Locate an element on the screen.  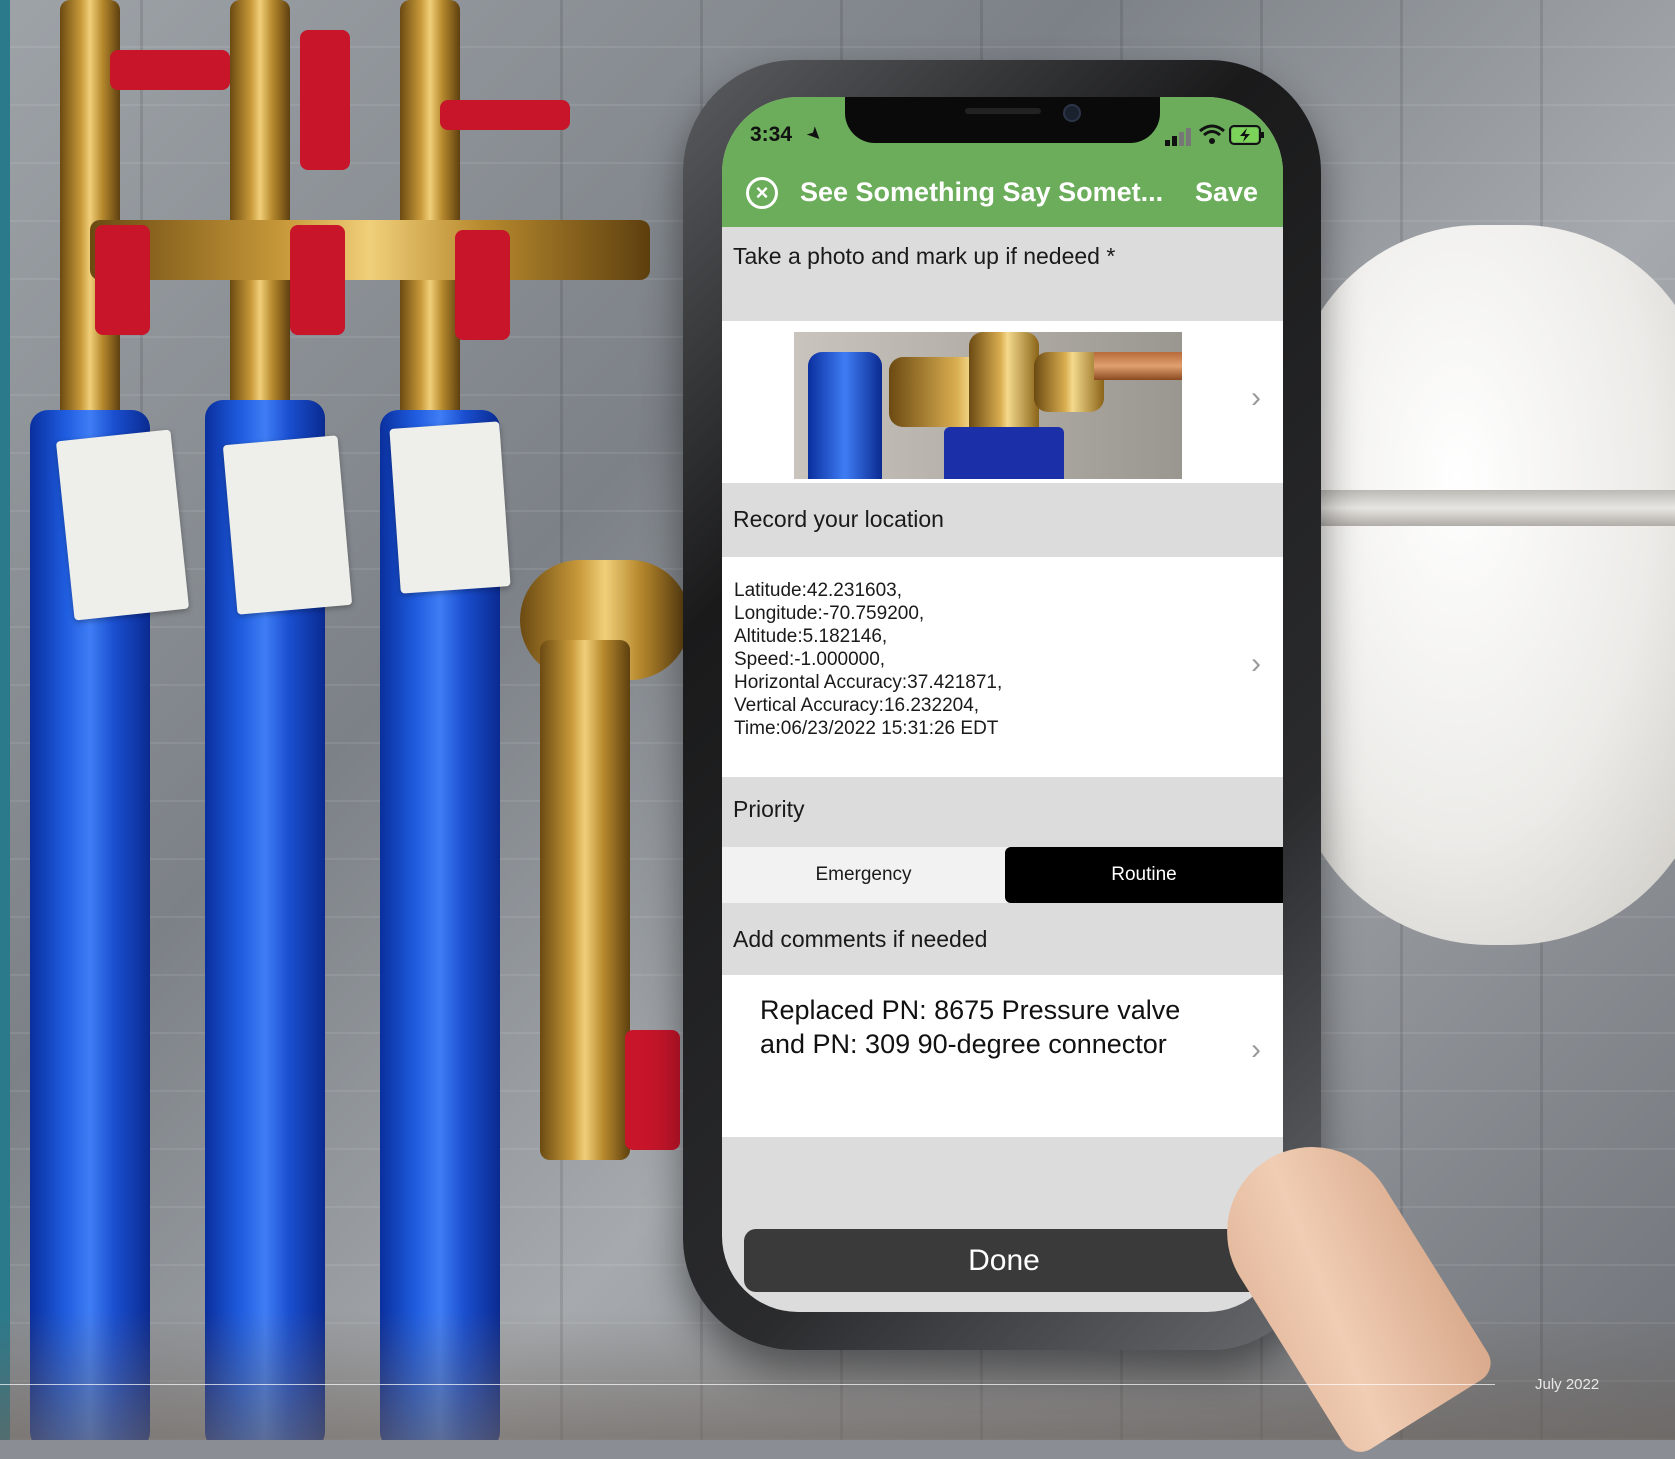
navigation-bar: × See Something Say Somet... Save is located at coordinates (1002, 192).